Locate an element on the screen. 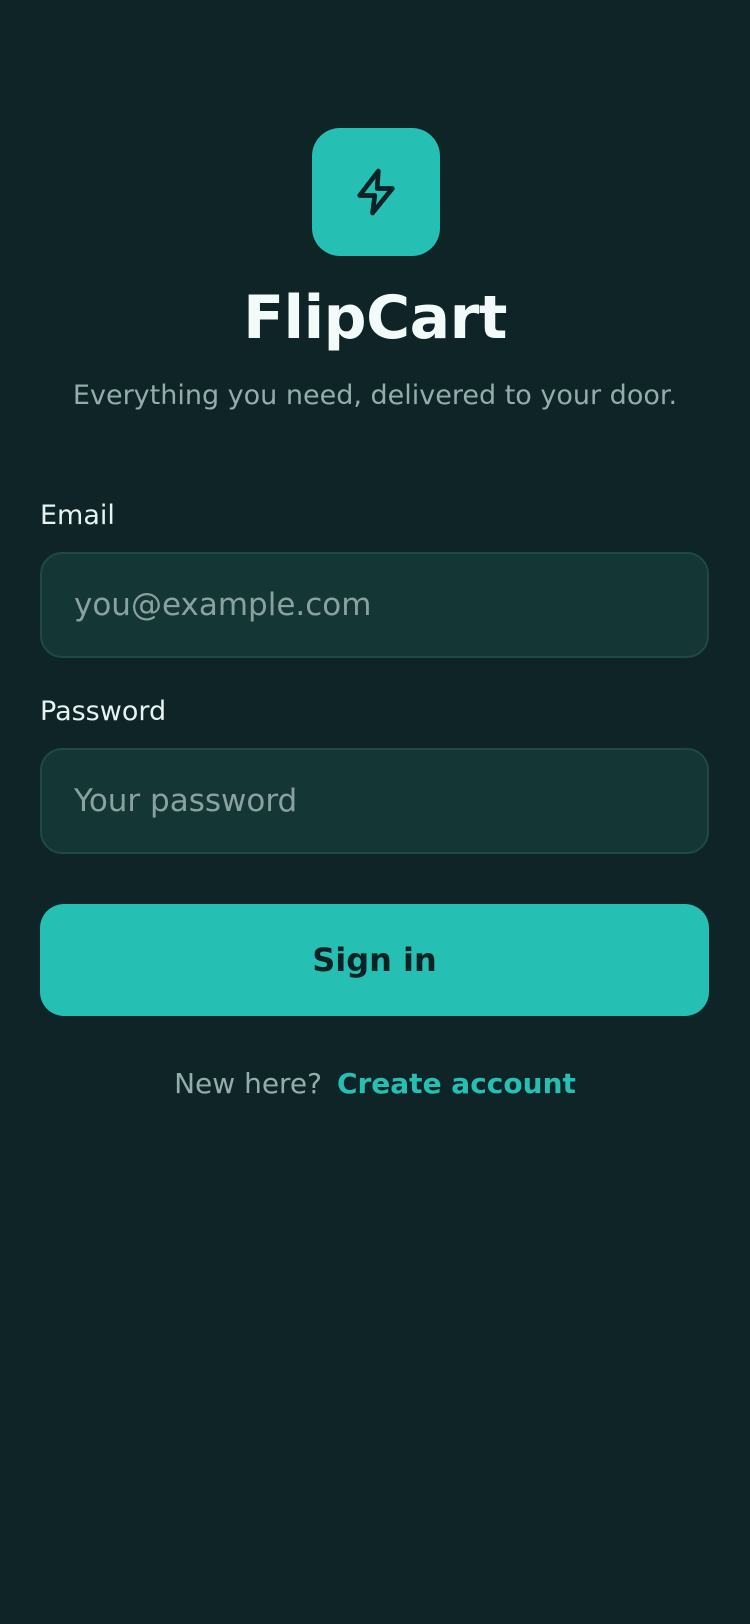 This screenshot has width=750, height=1624. app-logo is located at coordinates (376, 192).